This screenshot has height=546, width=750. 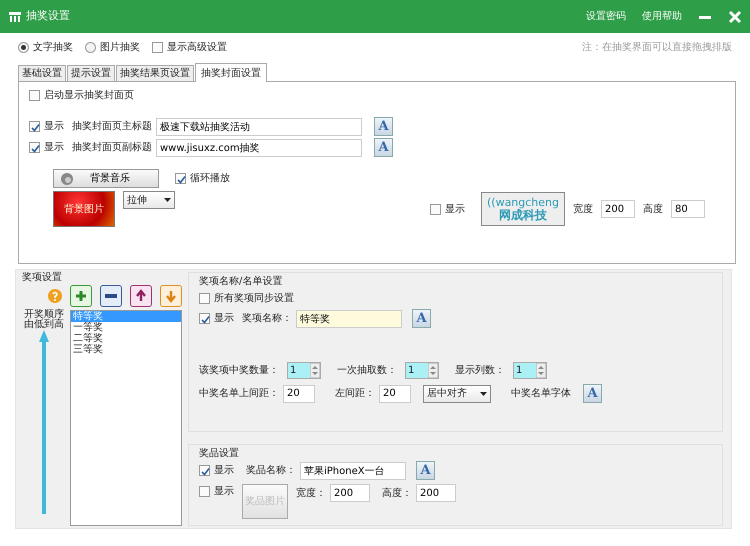 What do you see at coordinates (480, 371) in the screenshot?
I see `field-label: 显示列数：` at bounding box center [480, 371].